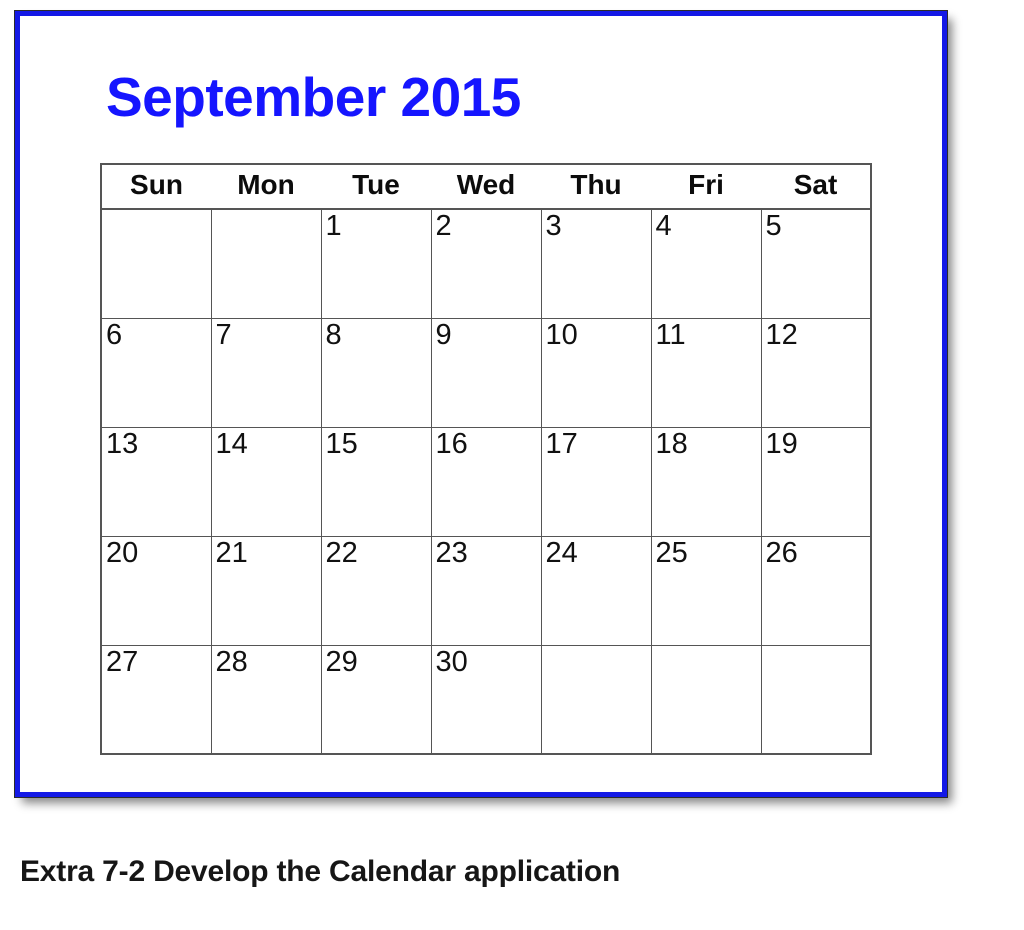 The height and width of the screenshot is (930, 1024). I want to click on calendar-week-row: 27 28 29 30, so click(486, 699).